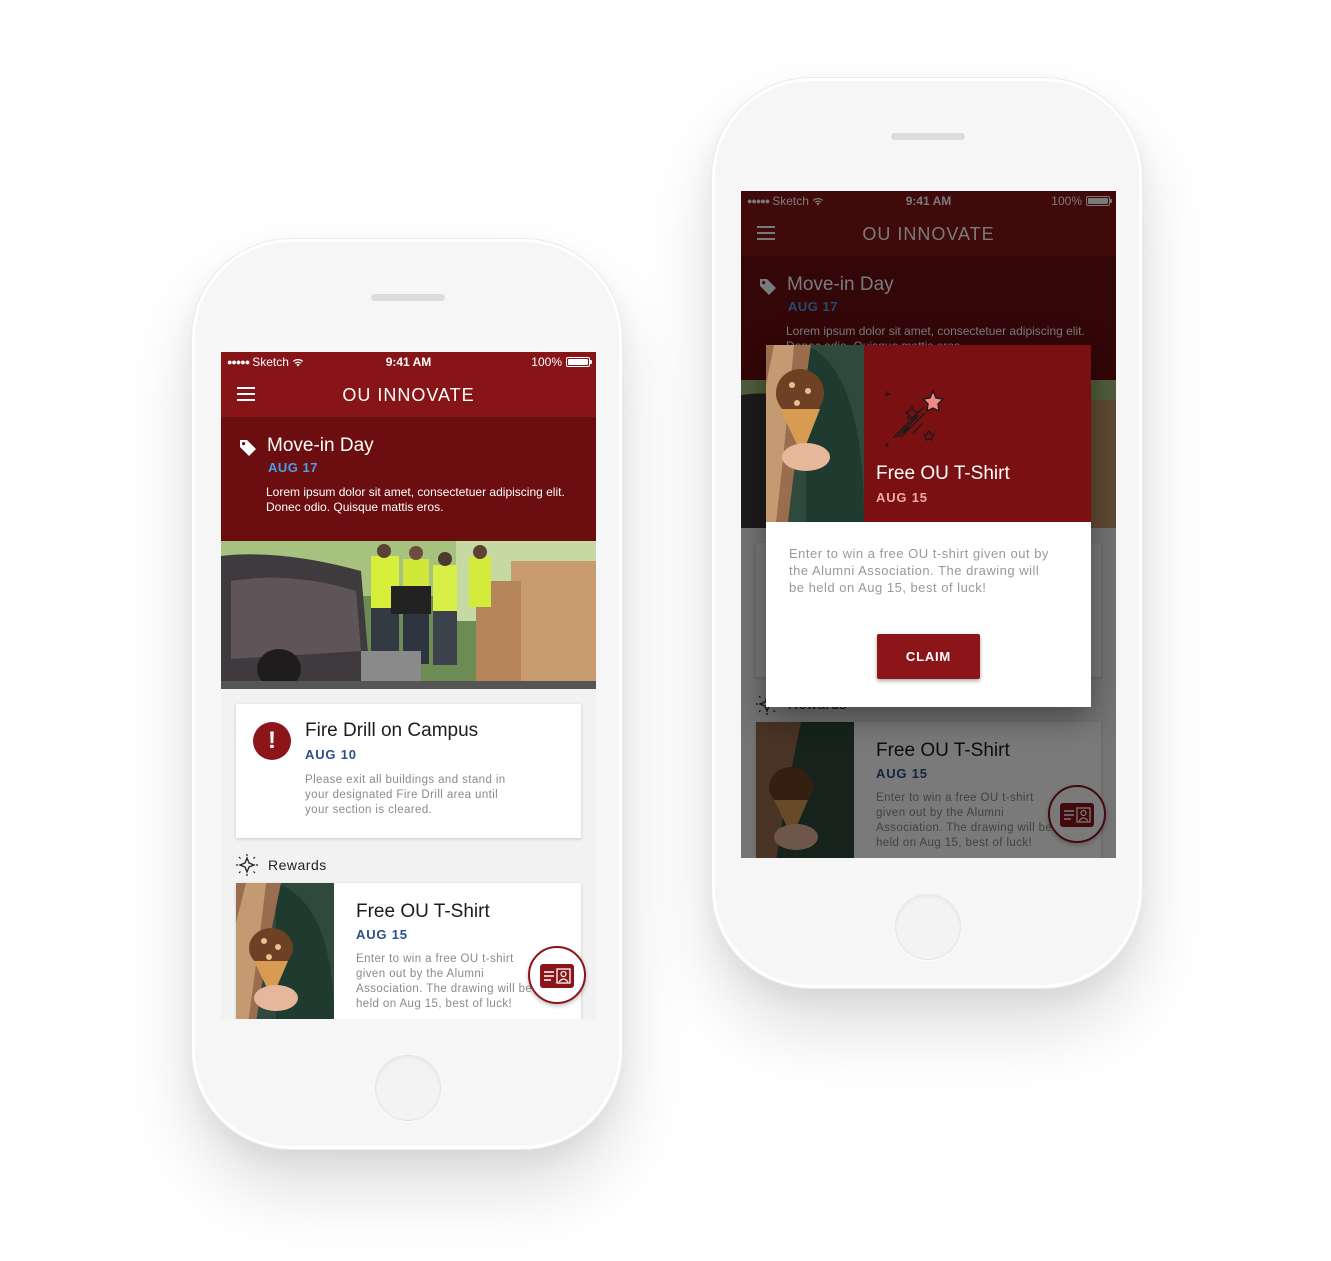  I want to click on rewards-section-label: Rewards, so click(297, 865).